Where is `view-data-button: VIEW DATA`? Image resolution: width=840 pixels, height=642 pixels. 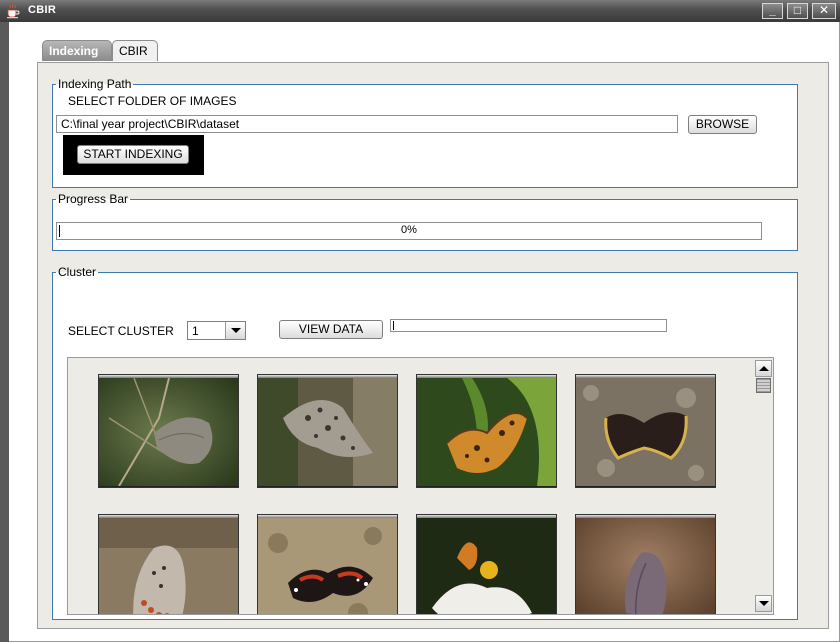 view-data-button: VIEW DATA is located at coordinates (331, 329).